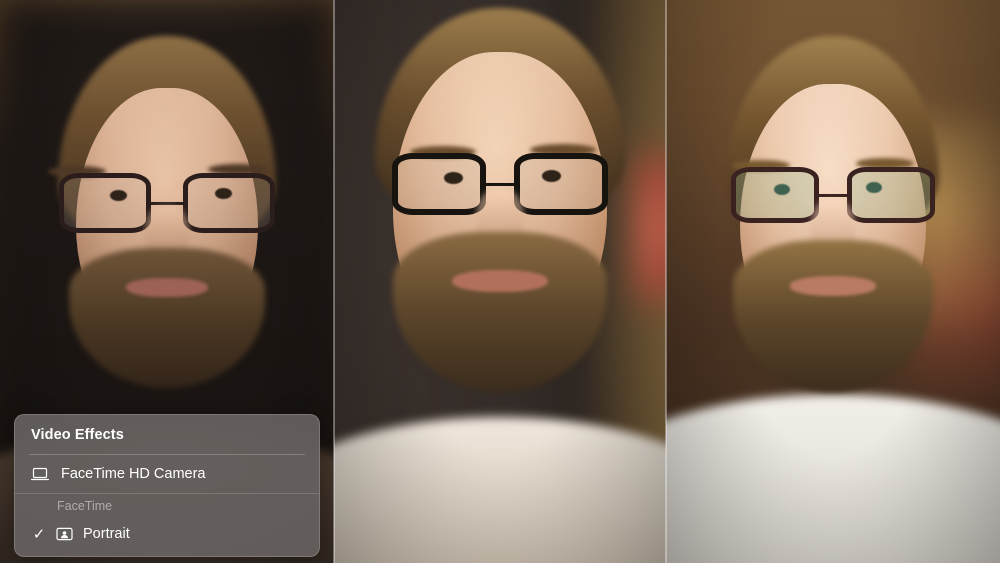  Describe the element at coordinates (167, 506) in the screenshot. I see `menu-group-label-row: FaceTime` at that location.